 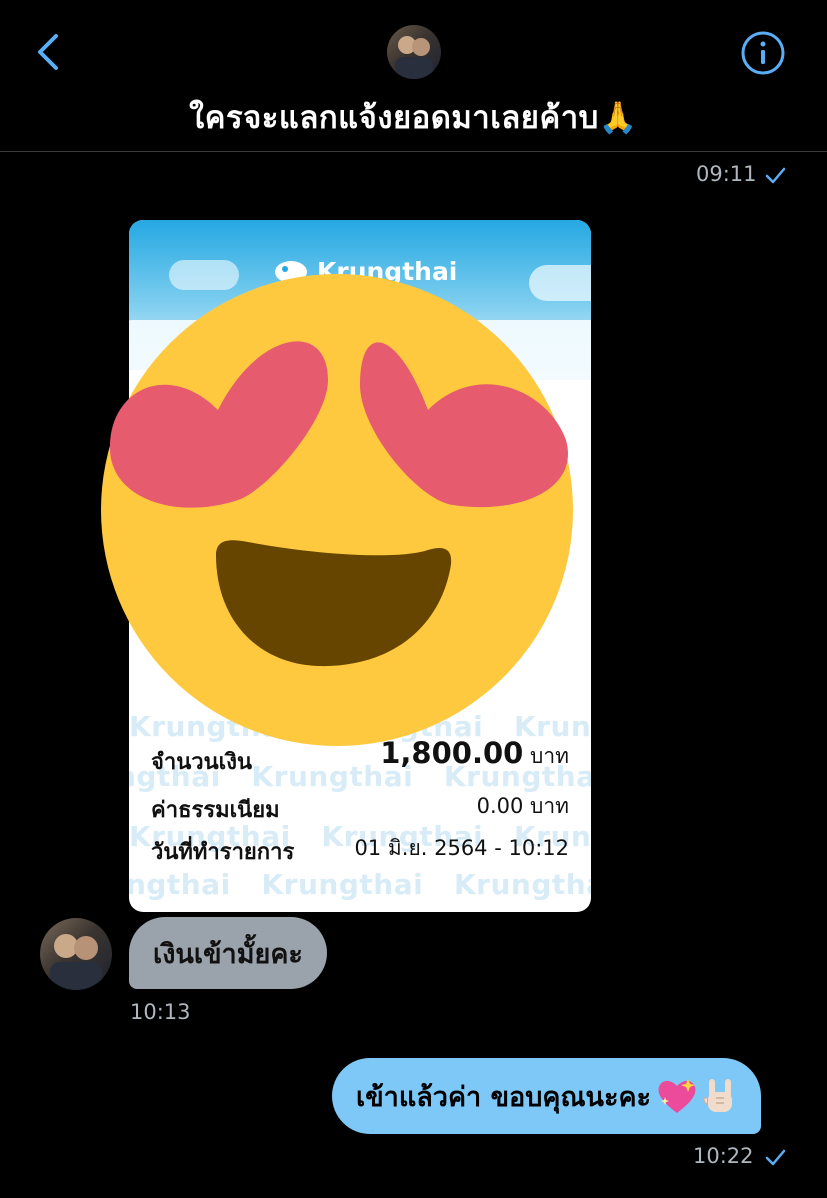 I want to click on receipt-timestamp: 09:11, so click(x=726, y=174).